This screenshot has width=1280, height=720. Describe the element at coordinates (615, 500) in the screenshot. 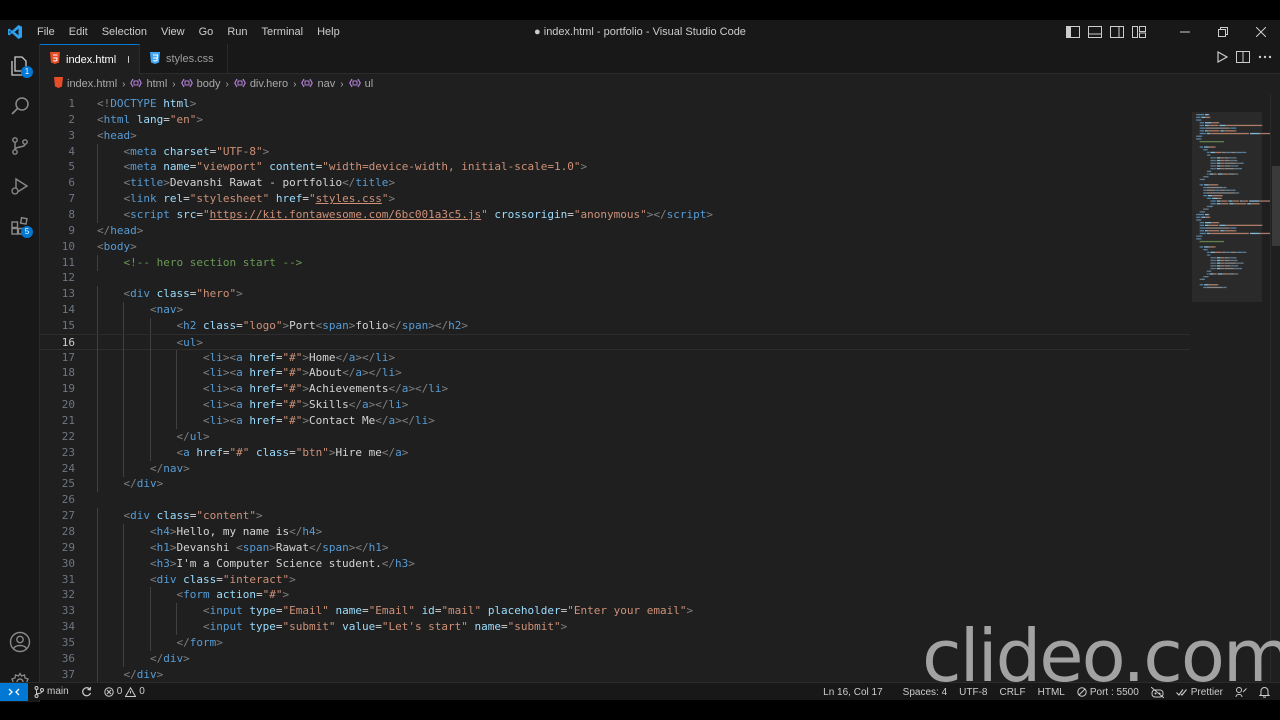

I see `code-line: 26` at that location.